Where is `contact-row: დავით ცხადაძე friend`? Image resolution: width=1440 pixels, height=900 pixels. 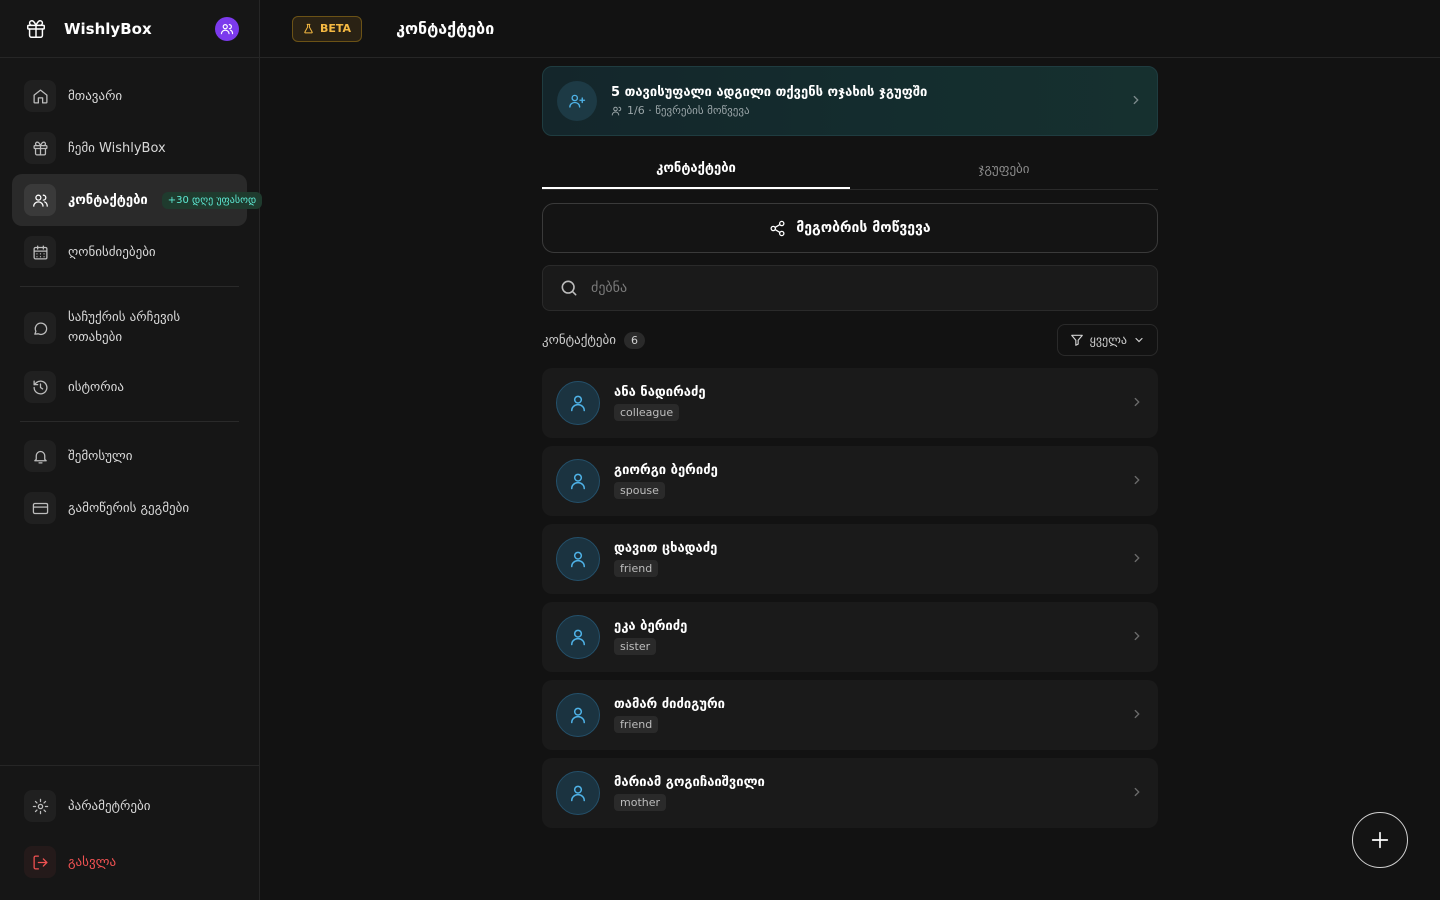
contact-row: დავით ცხადაძე friend is located at coordinates (850, 559).